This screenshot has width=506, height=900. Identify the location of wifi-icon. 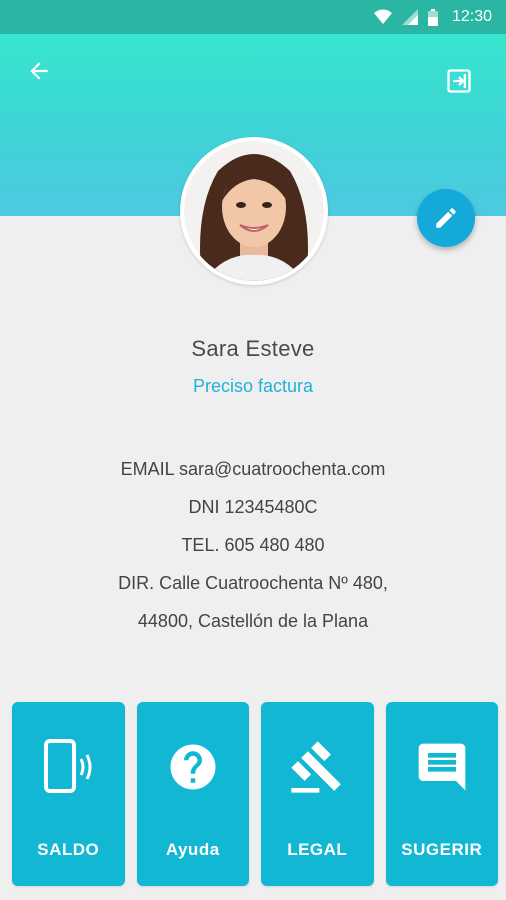
(382, 17).